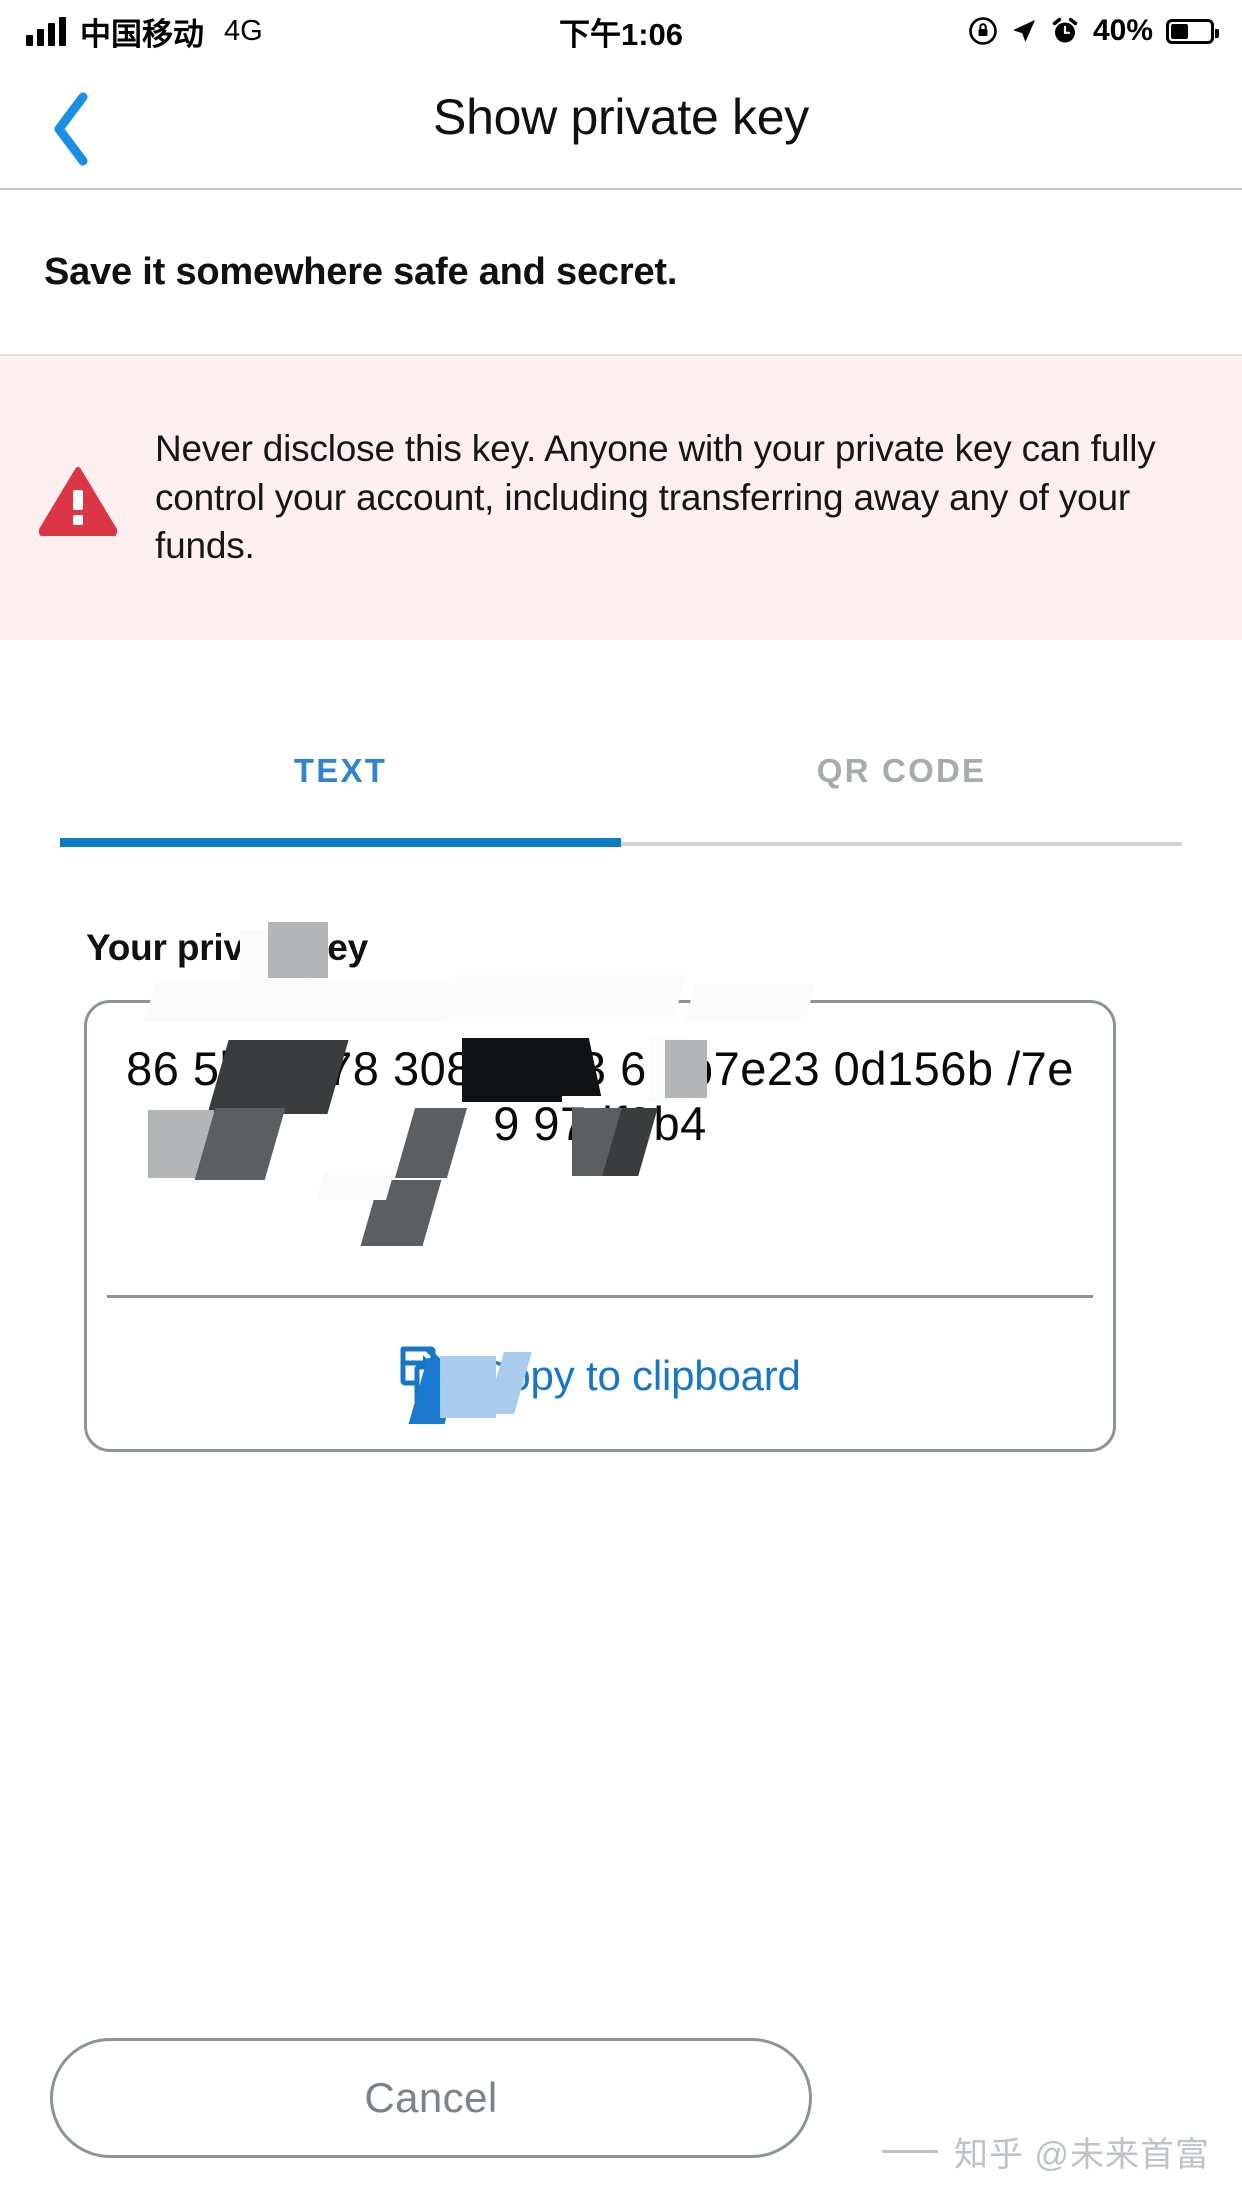 This screenshot has width=1242, height=2208. What do you see at coordinates (426, 1376) in the screenshot?
I see `copy-icon` at bounding box center [426, 1376].